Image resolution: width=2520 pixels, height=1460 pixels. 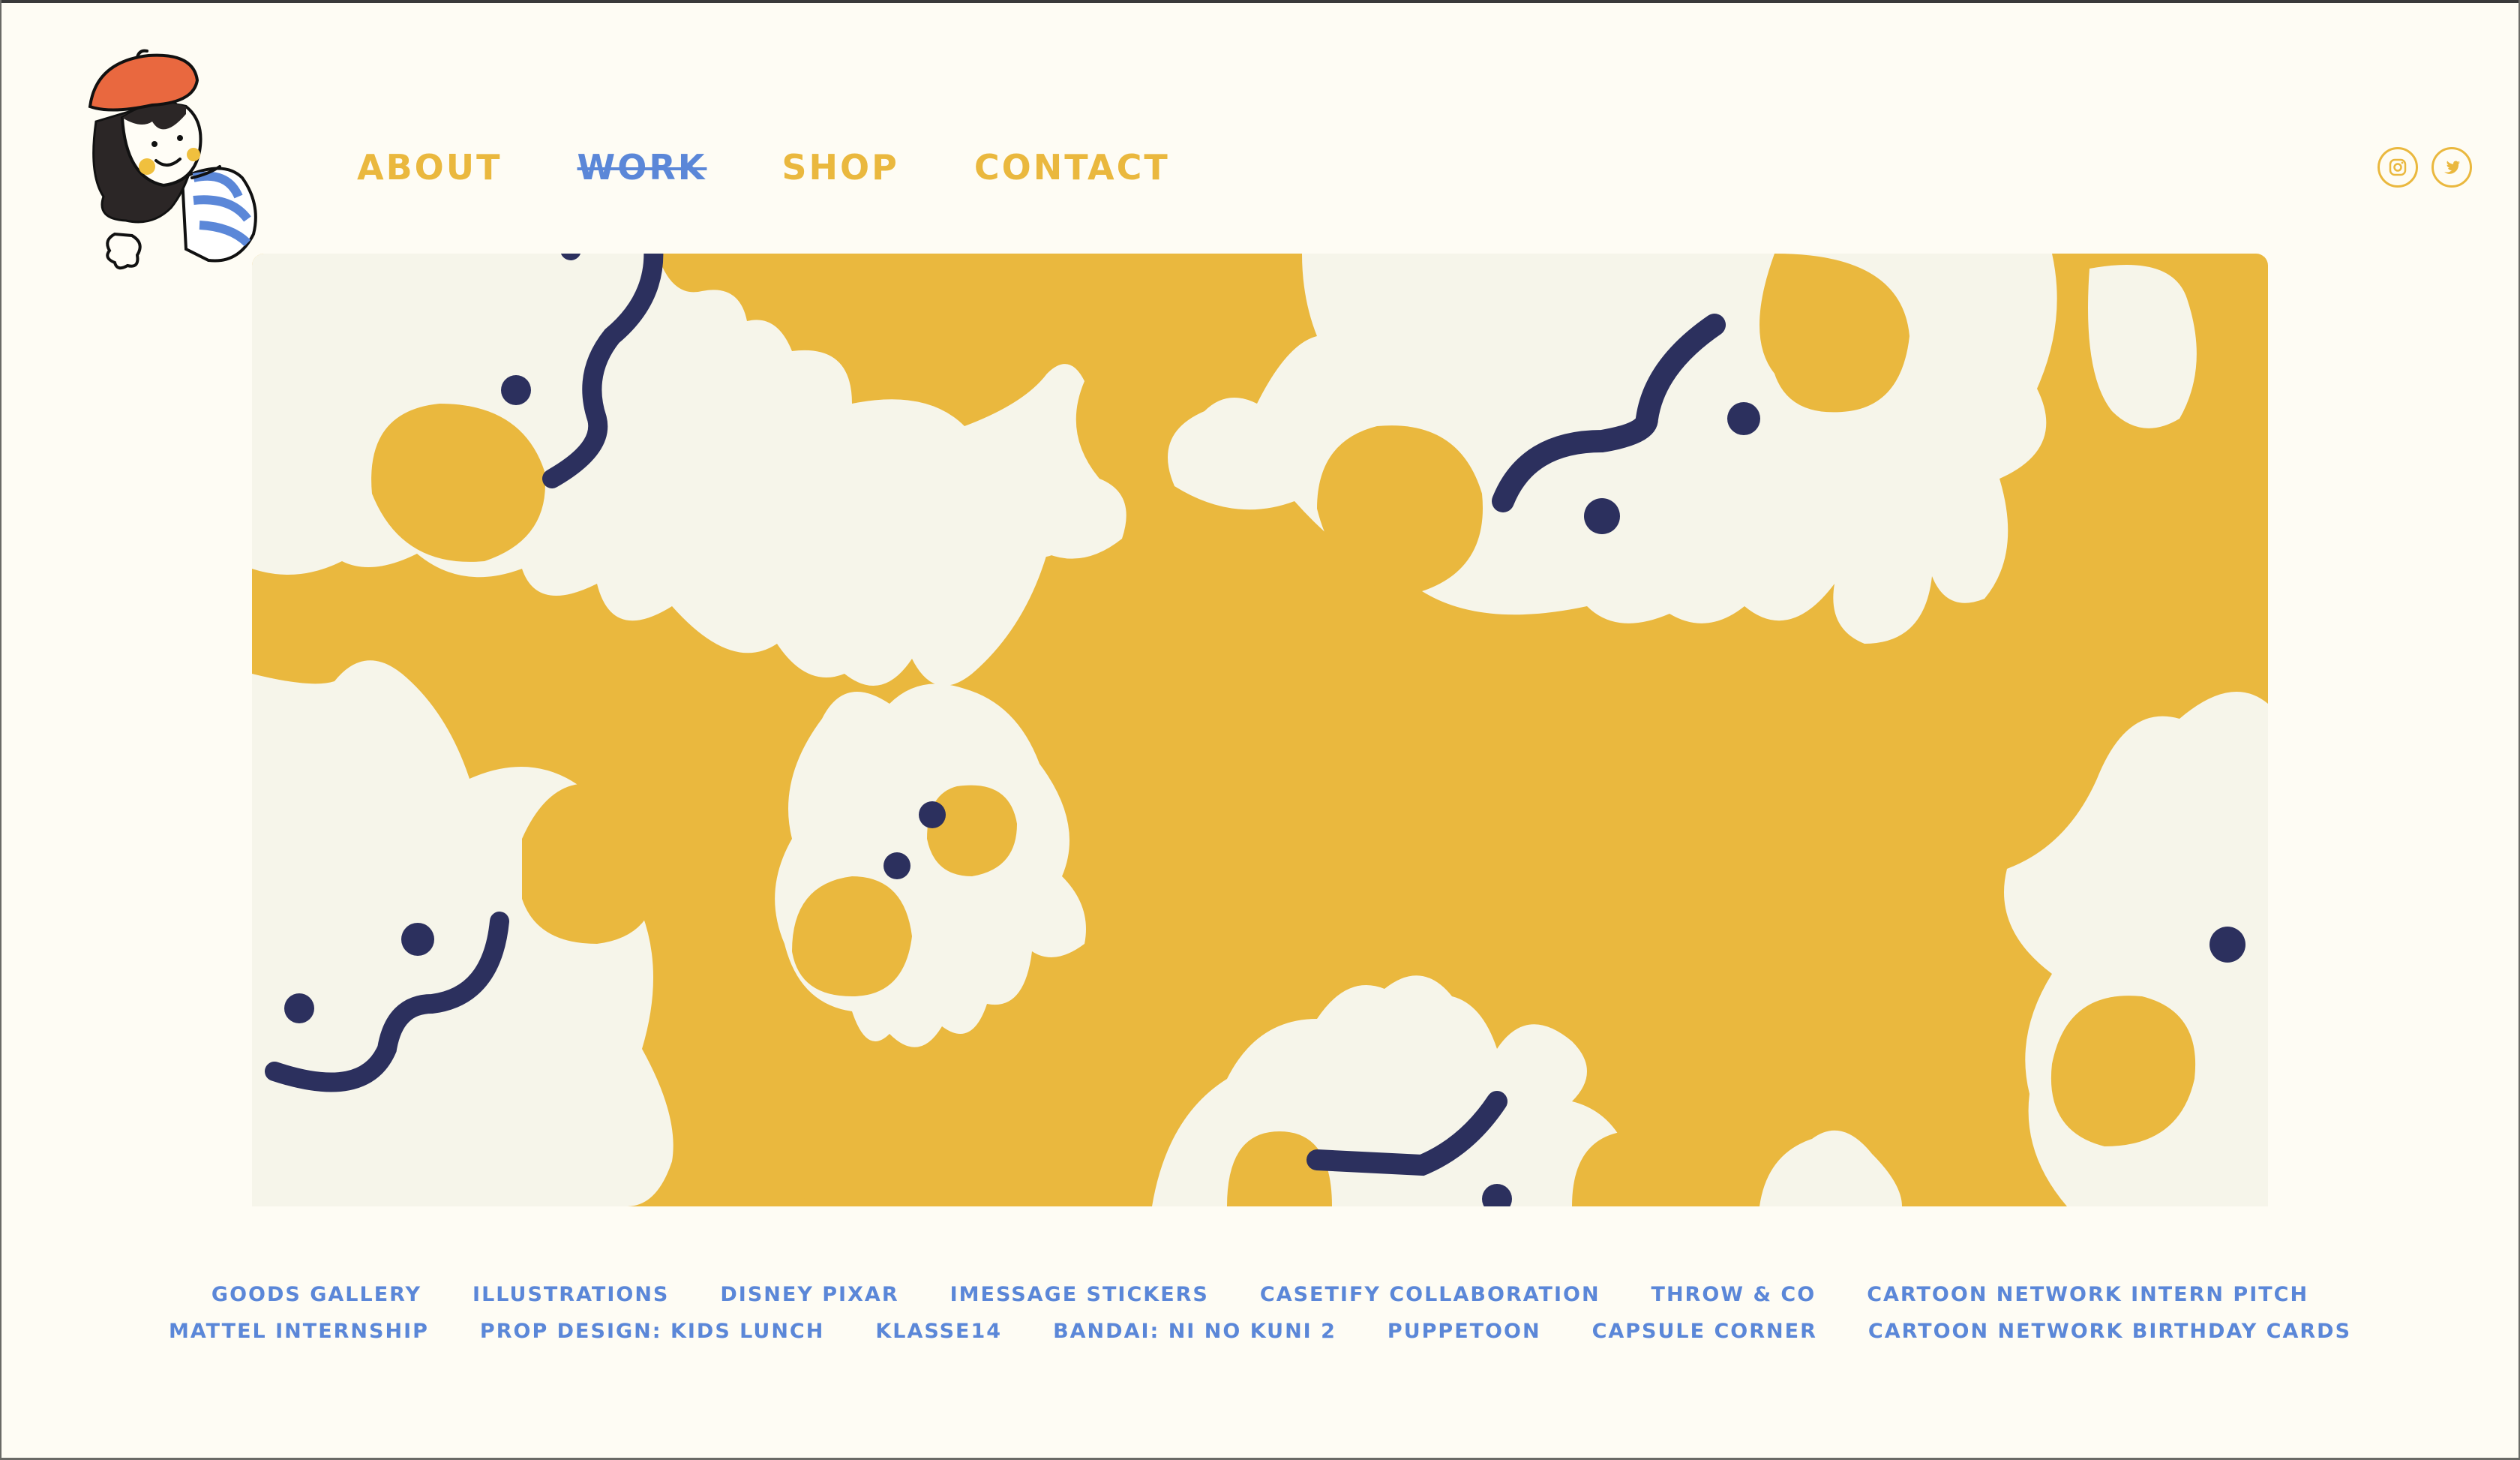 I want to click on project-cartoon-network-intern-pitch: CARTOON NETWORK INTERN PITCH, so click(x=2087, y=1294).